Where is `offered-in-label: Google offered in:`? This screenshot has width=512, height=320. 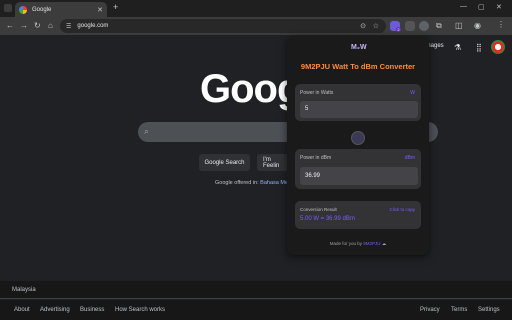
offered-in-label: Google offered in: is located at coordinates (237, 183).